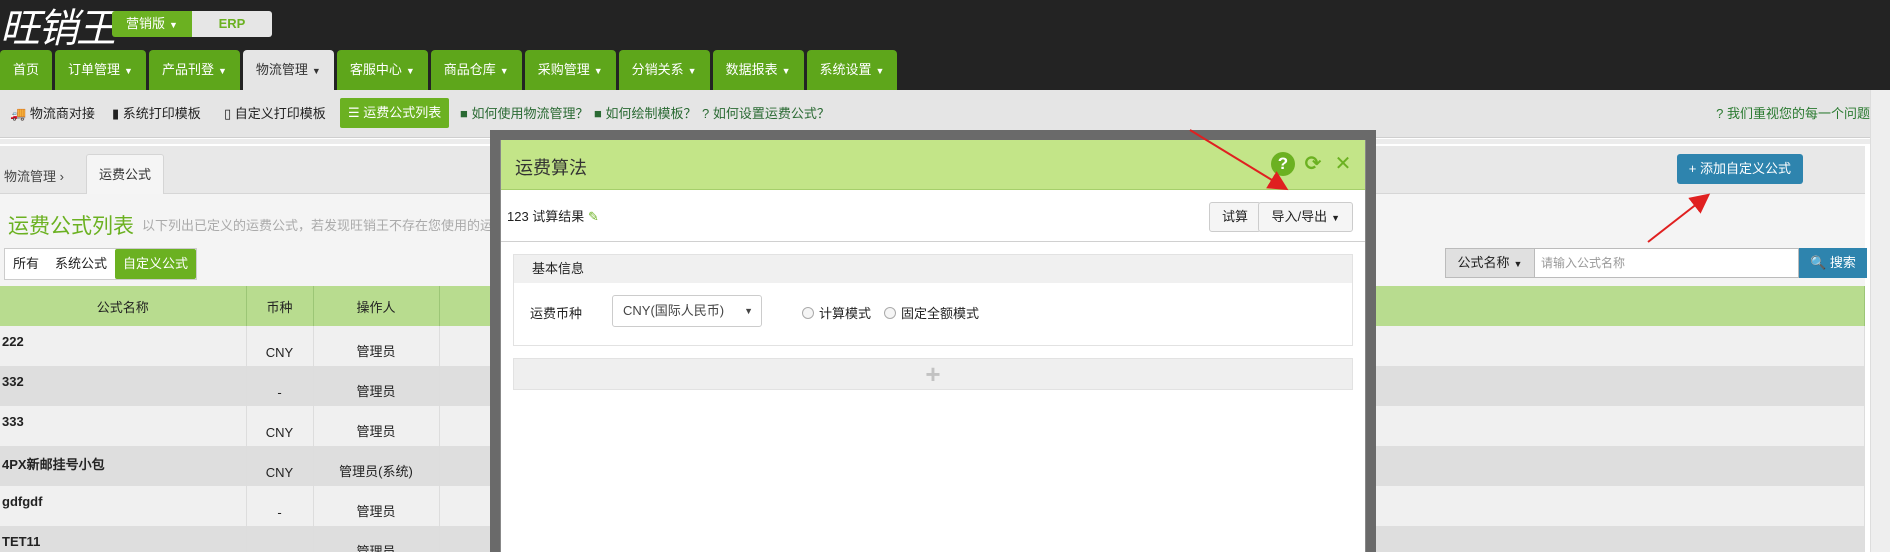 Image resolution: width=1890 pixels, height=552 pixels. Describe the element at coordinates (228, 113) in the screenshot. I see `bookmark-outline-icon: ▯` at that location.